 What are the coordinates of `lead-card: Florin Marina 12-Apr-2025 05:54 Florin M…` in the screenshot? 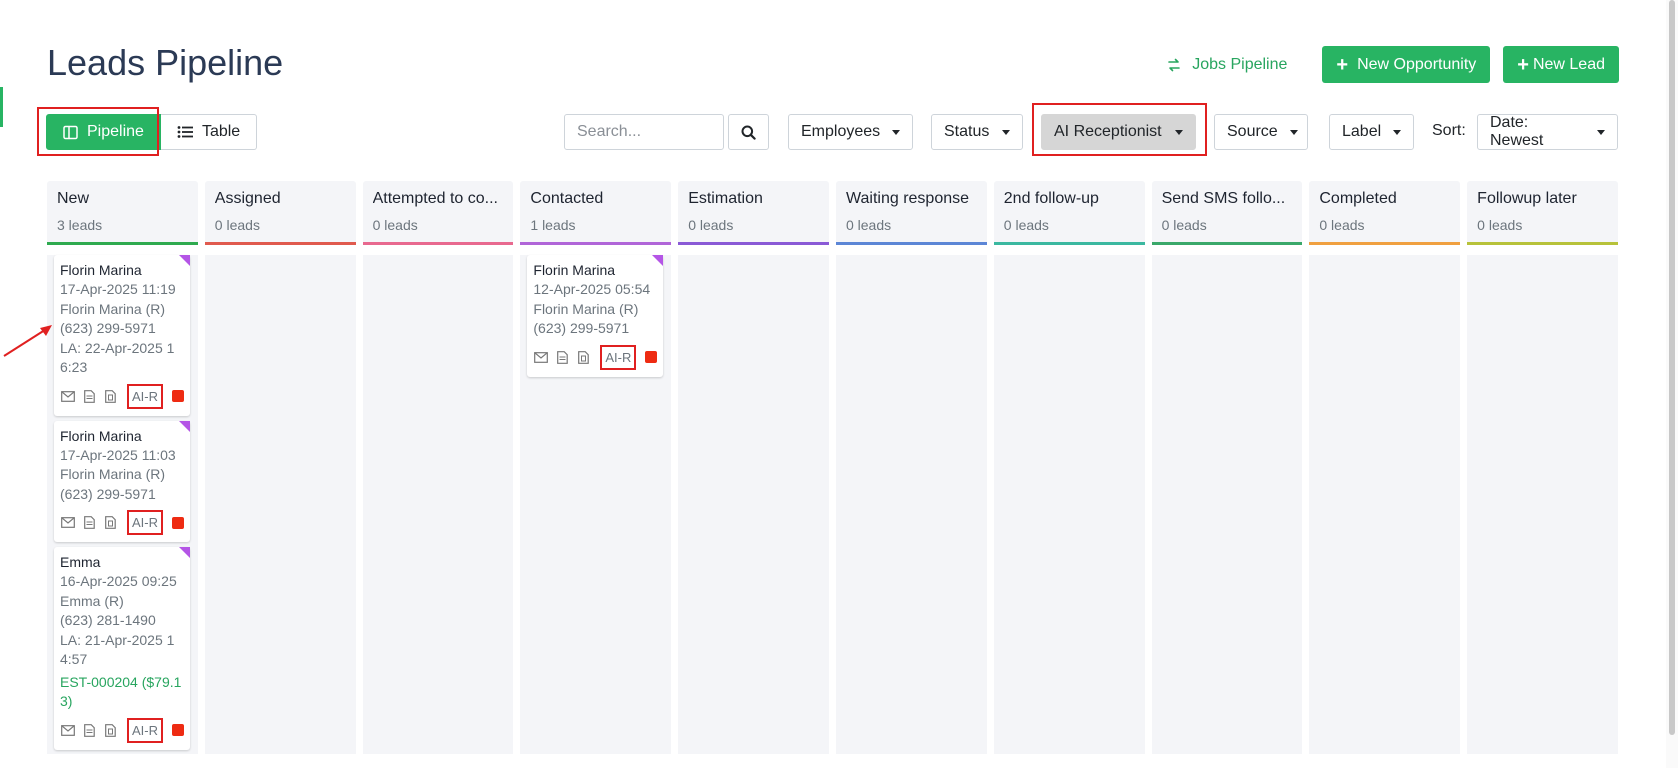 It's located at (595, 316).